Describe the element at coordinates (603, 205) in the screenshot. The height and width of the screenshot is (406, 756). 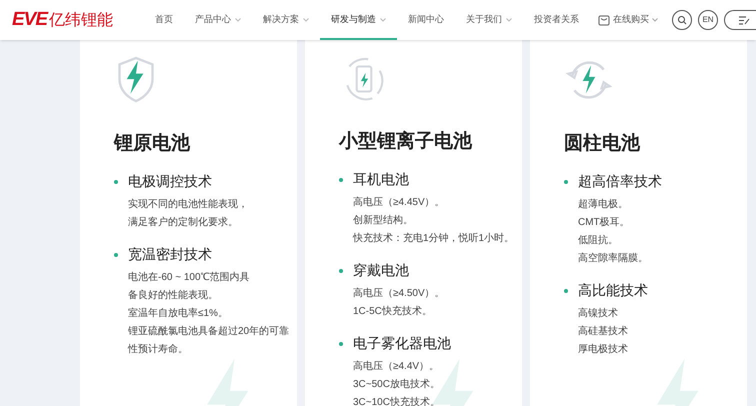
I see `feature-description: 超薄电极。` at that location.